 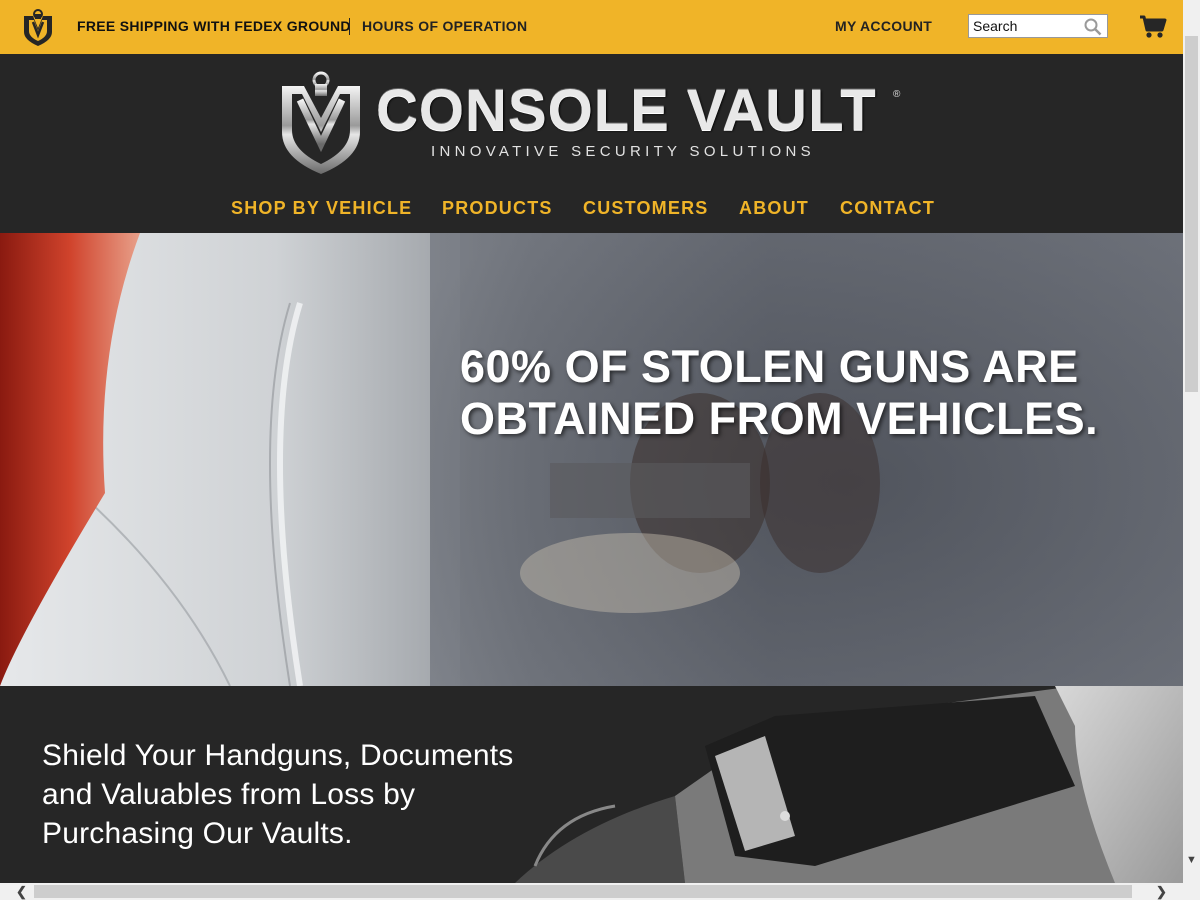 I want to click on registered-mark: ®, so click(x=897, y=94).